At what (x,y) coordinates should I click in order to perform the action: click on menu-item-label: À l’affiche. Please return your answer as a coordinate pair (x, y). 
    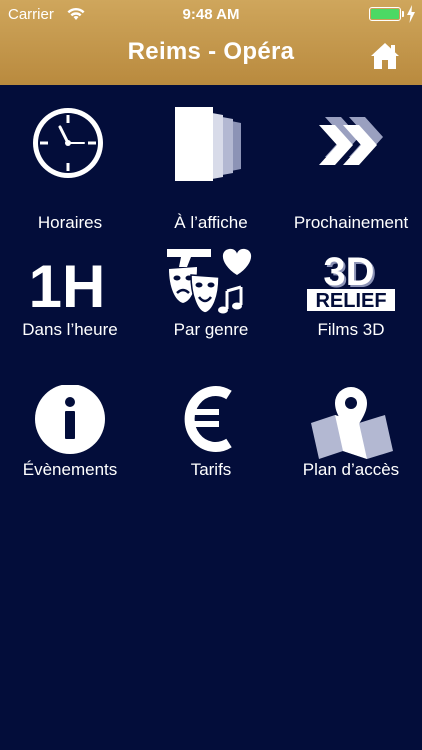
    Looking at the image, I should click on (211, 222).